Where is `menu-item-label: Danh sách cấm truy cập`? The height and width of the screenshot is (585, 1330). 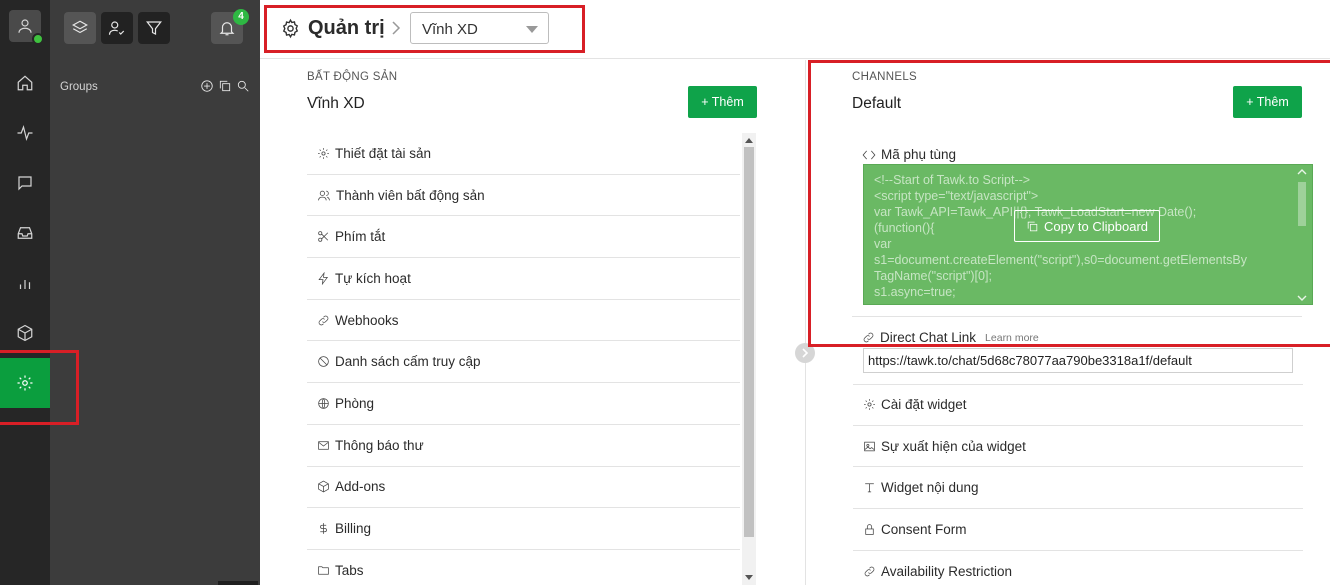
menu-item-label: Danh sách cấm truy cập is located at coordinates (408, 362).